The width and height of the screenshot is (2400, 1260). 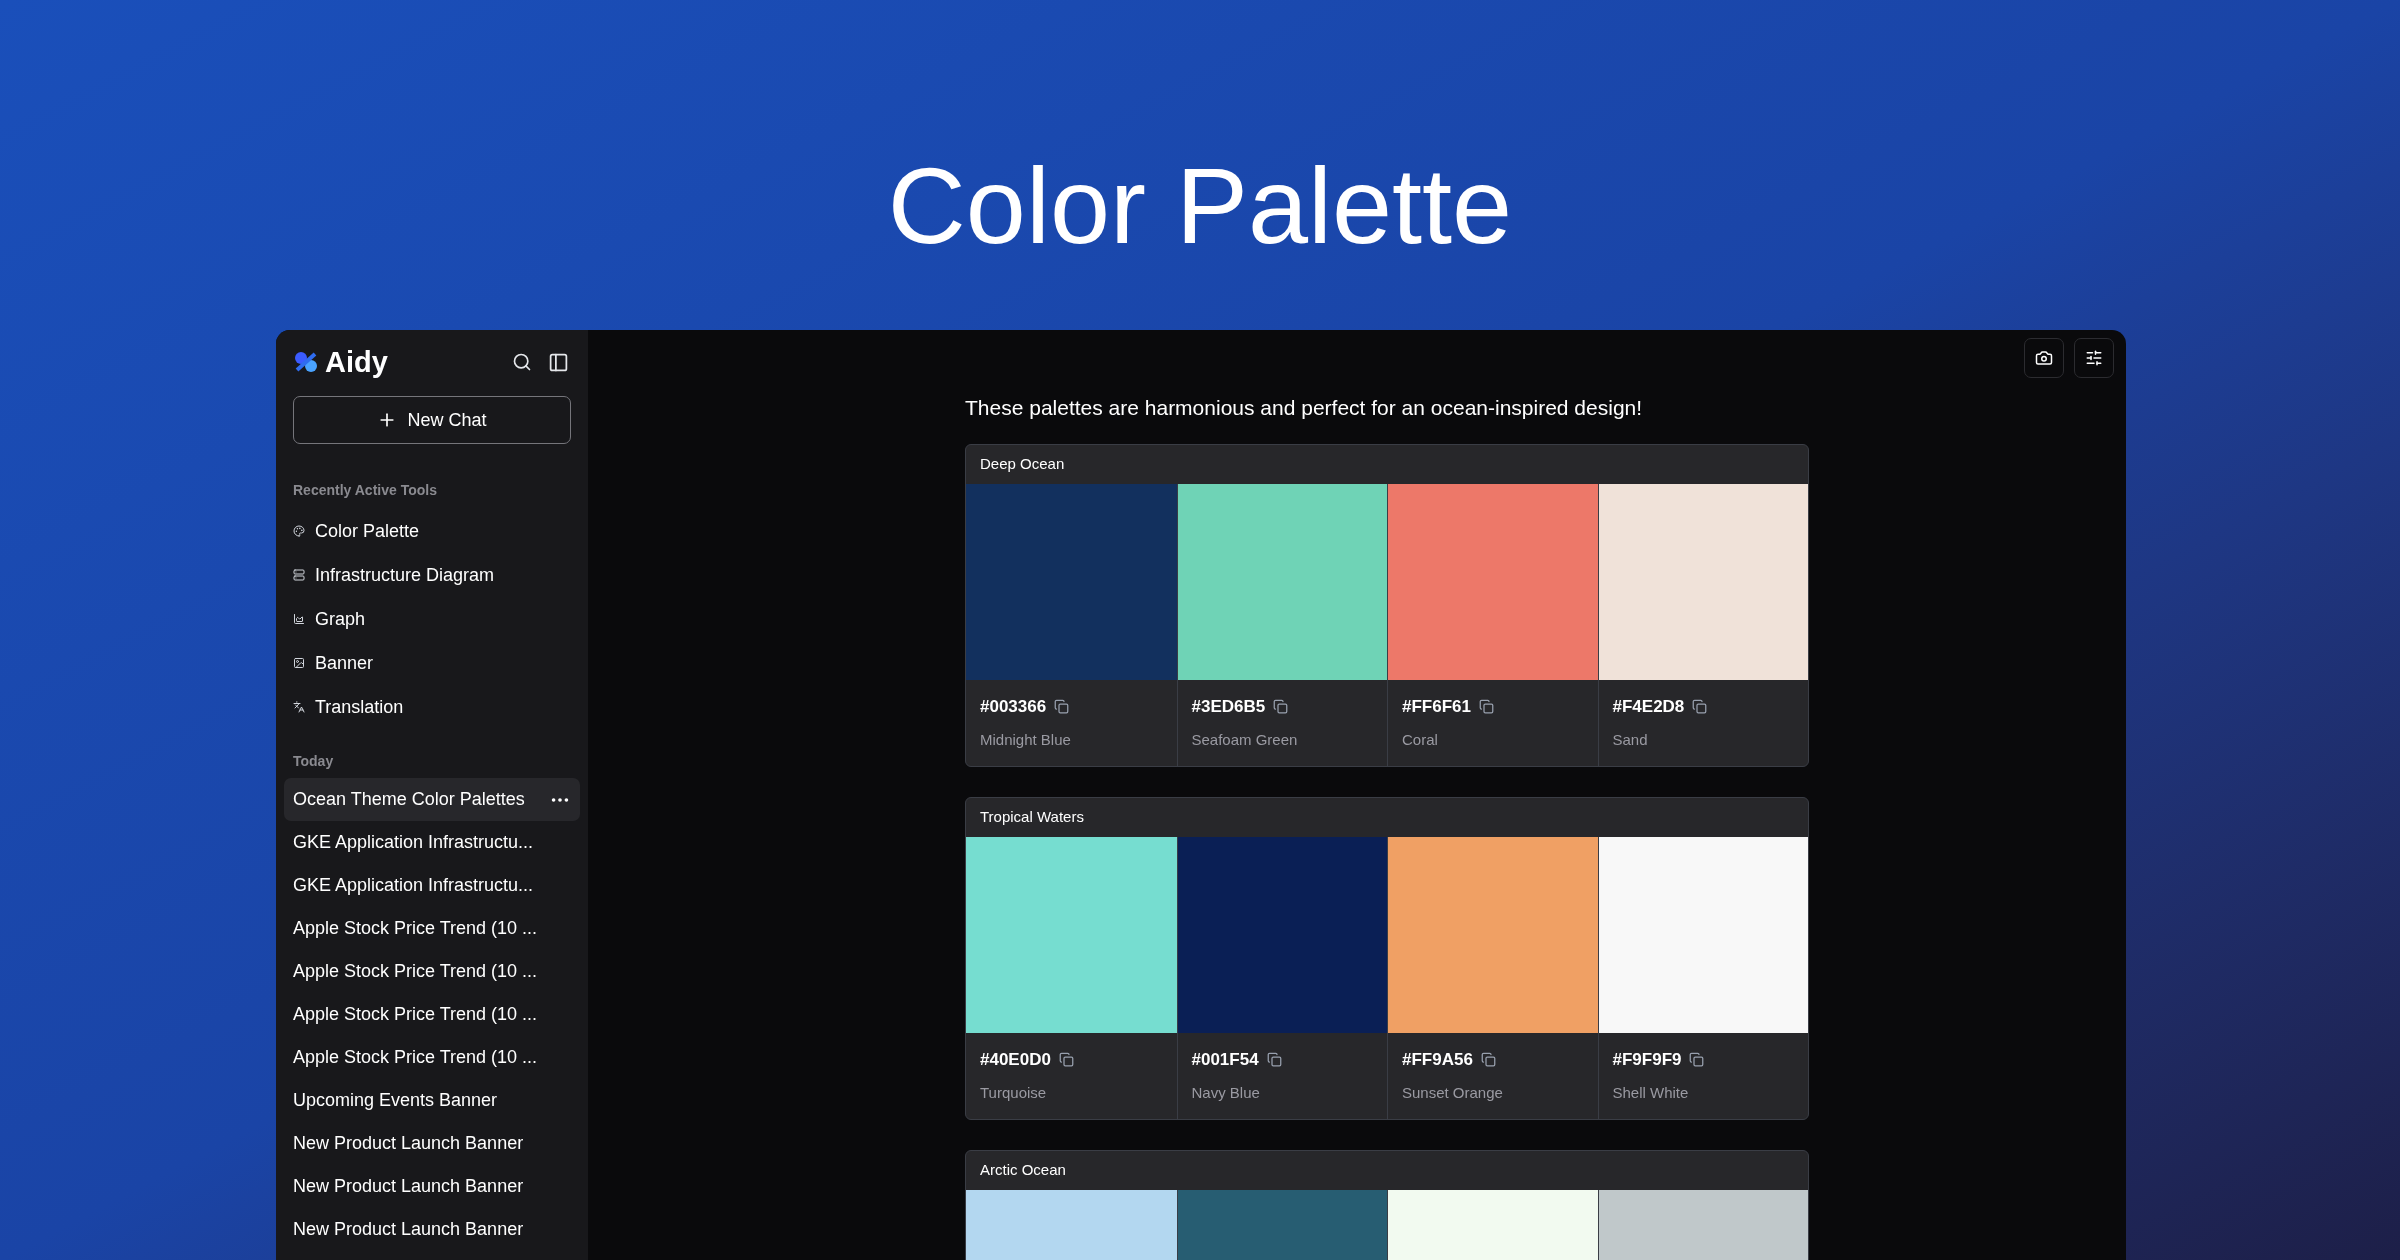 What do you see at coordinates (1437, 1059) in the screenshot?
I see `hex-code: #FF9A56` at bounding box center [1437, 1059].